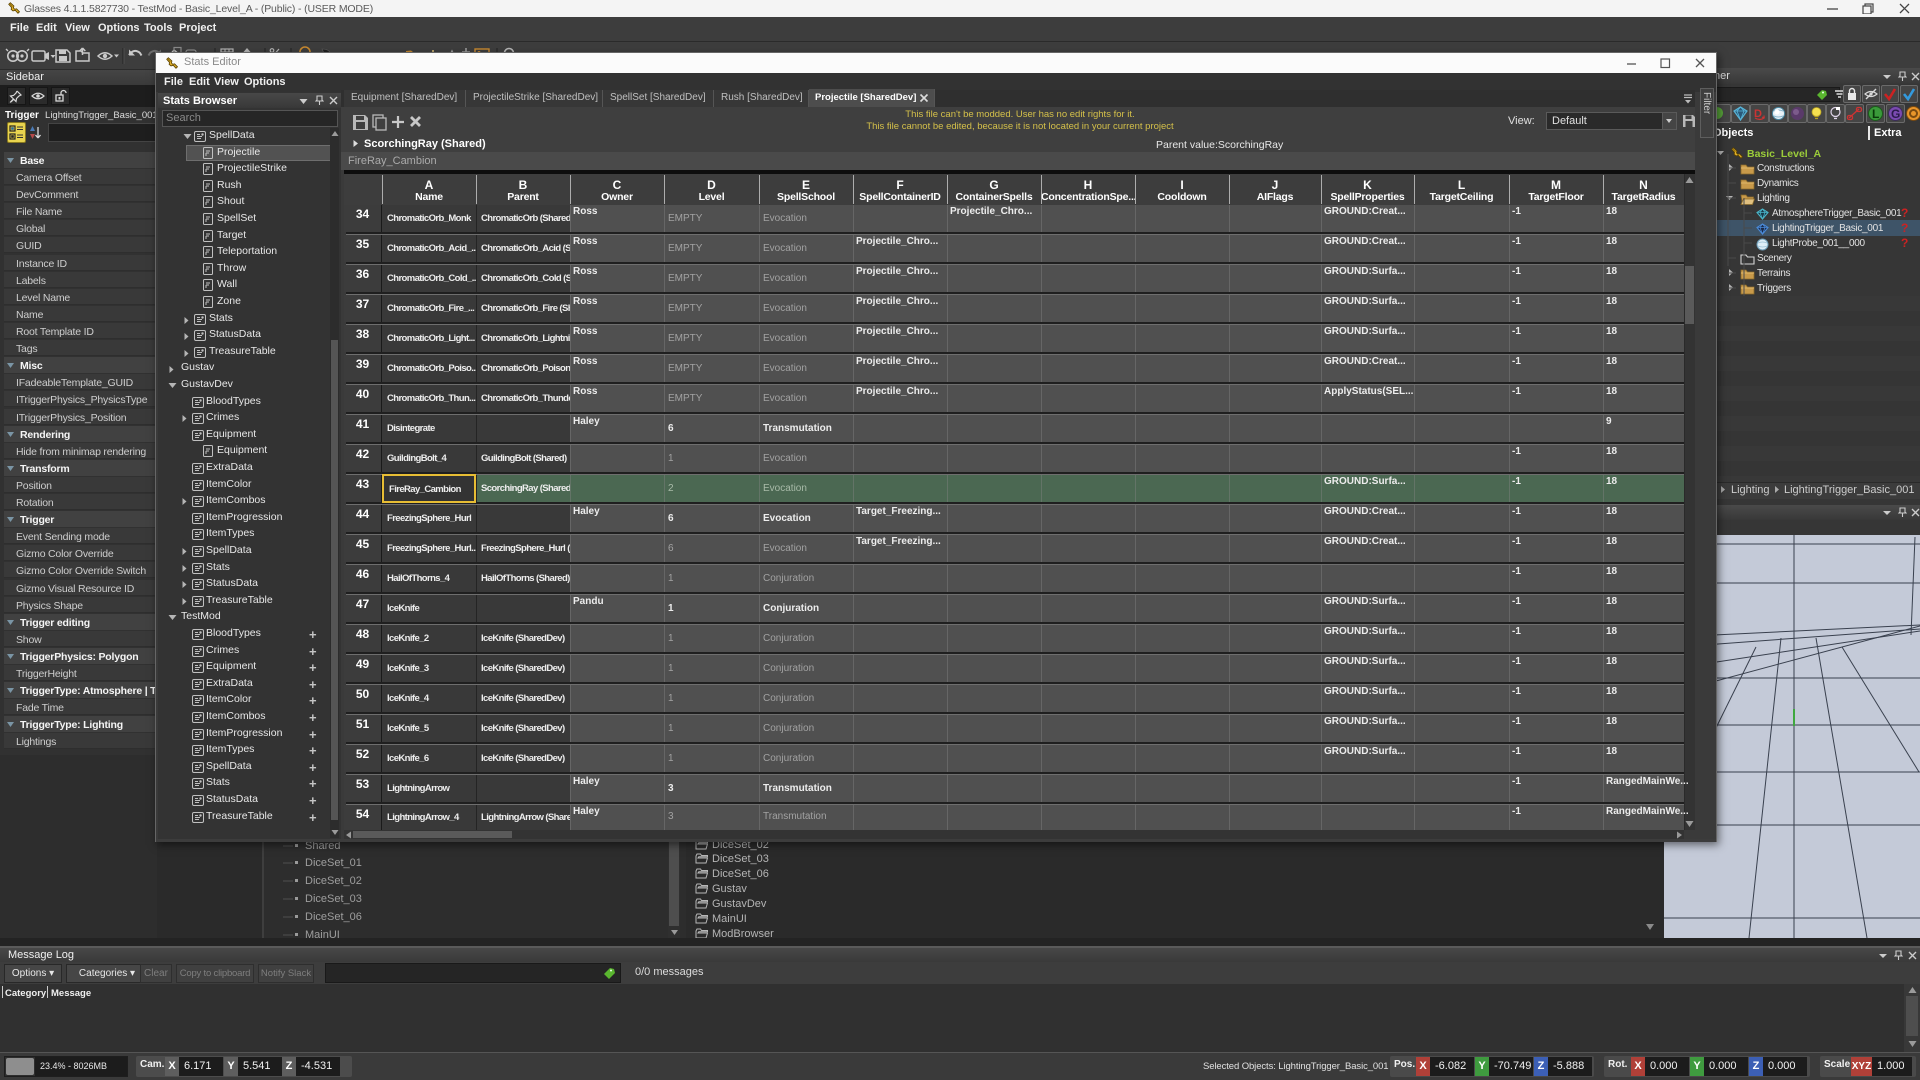 This screenshot has width=1920, height=1080. What do you see at coordinates (1895, 114) in the screenshot?
I see `svg-text: G` at bounding box center [1895, 114].